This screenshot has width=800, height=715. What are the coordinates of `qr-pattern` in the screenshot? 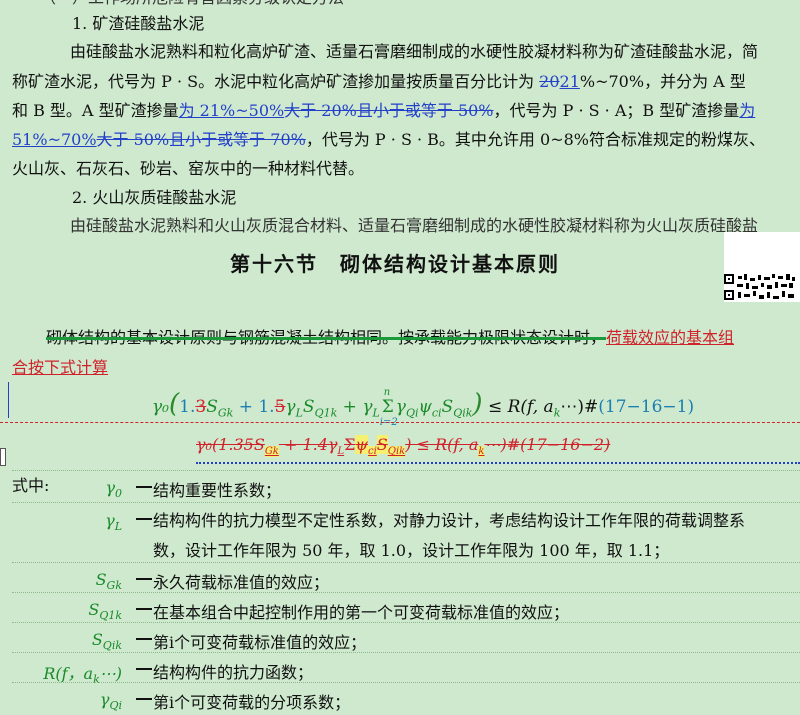 It's located at (759, 287).